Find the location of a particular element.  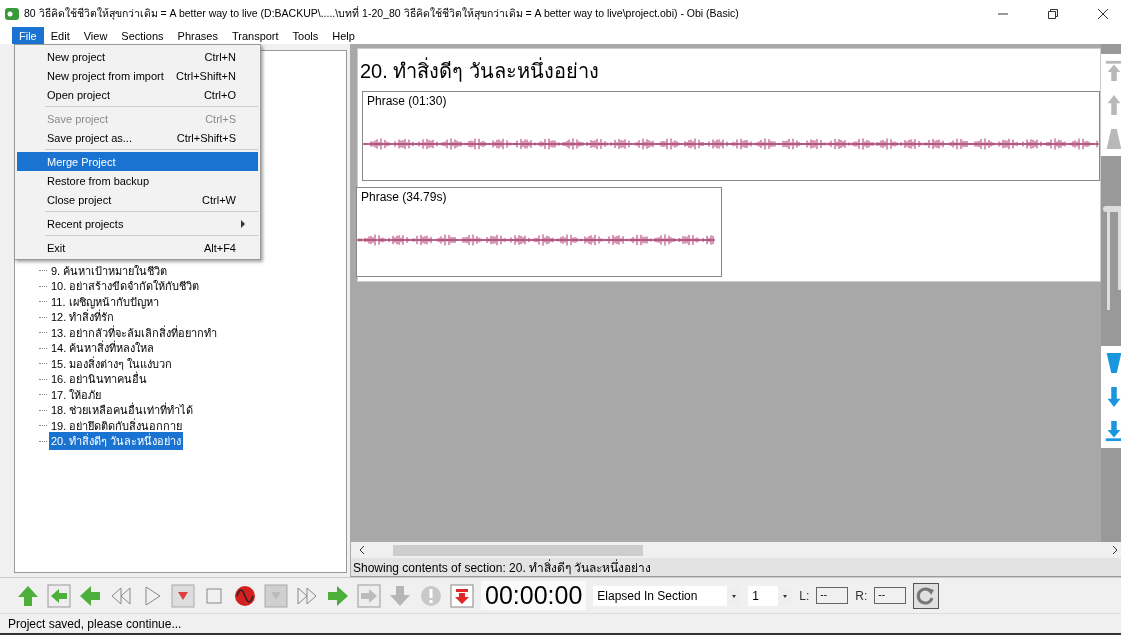

menu-item: Save project as... Ctrl+Shift+S is located at coordinates (137, 137).